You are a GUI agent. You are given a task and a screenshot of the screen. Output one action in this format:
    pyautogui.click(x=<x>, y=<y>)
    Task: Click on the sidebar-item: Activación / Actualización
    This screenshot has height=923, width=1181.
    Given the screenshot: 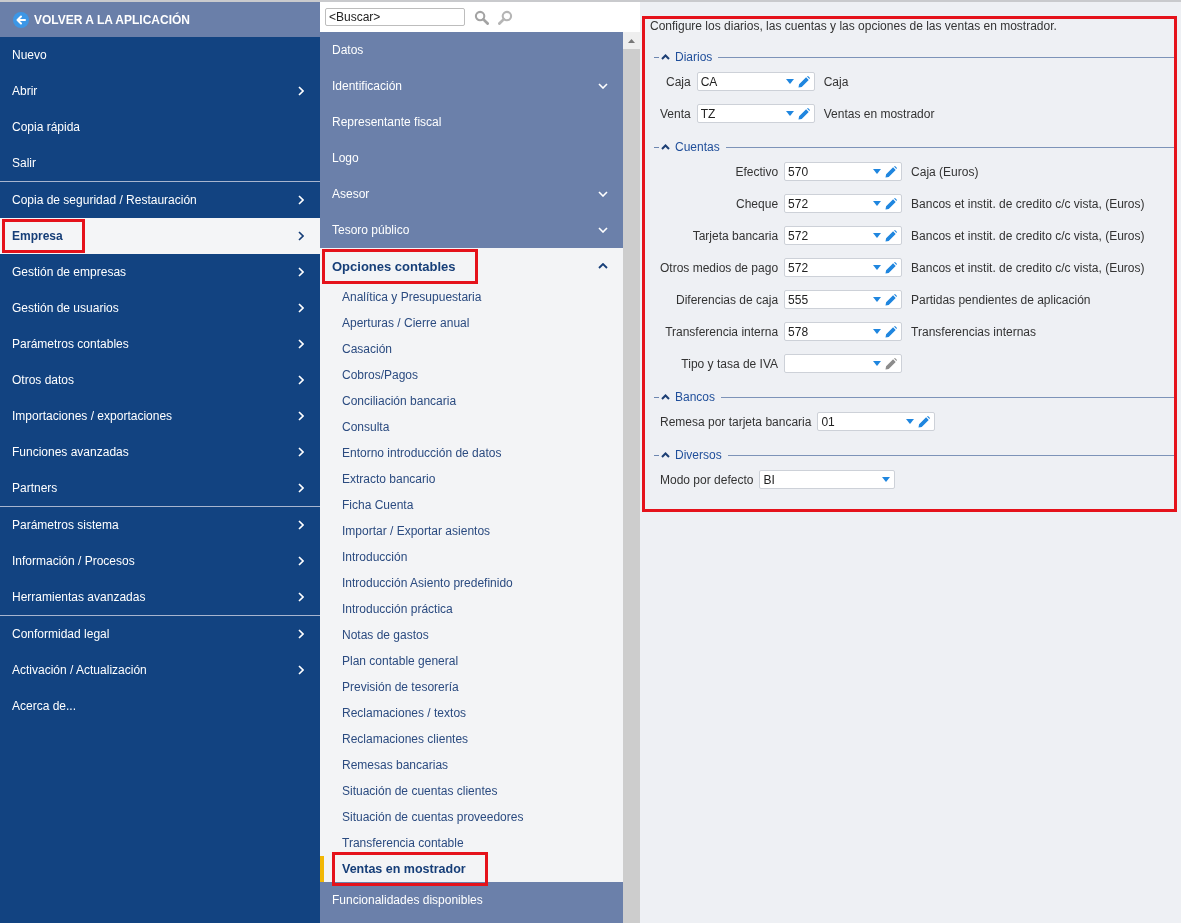 What is the action you would take?
    pyautogui.click(x=160, y=670)
    